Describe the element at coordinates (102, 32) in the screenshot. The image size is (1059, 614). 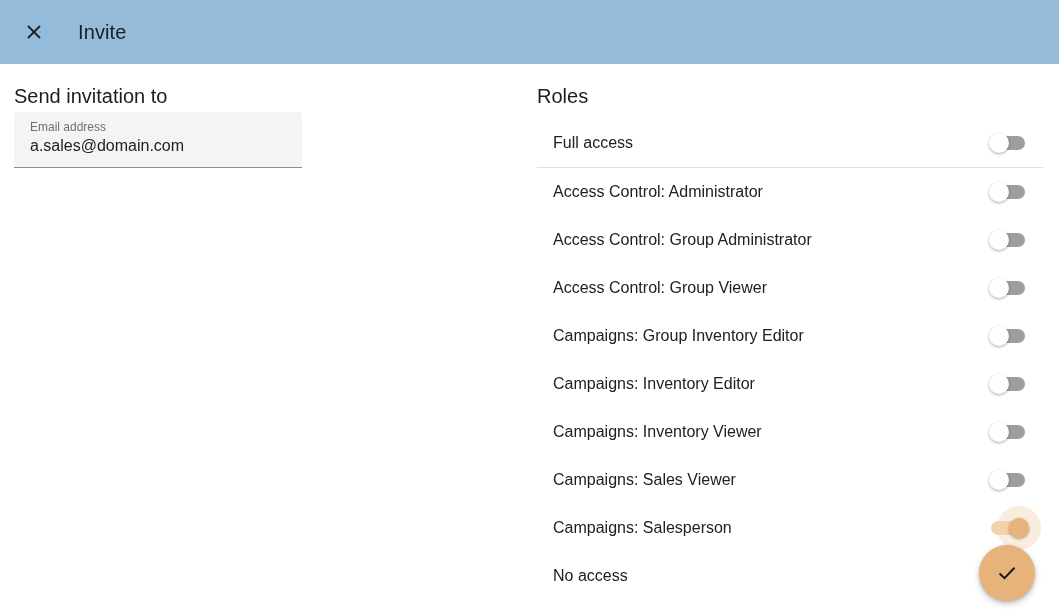
I see `dialog-title: Invite` at that location.